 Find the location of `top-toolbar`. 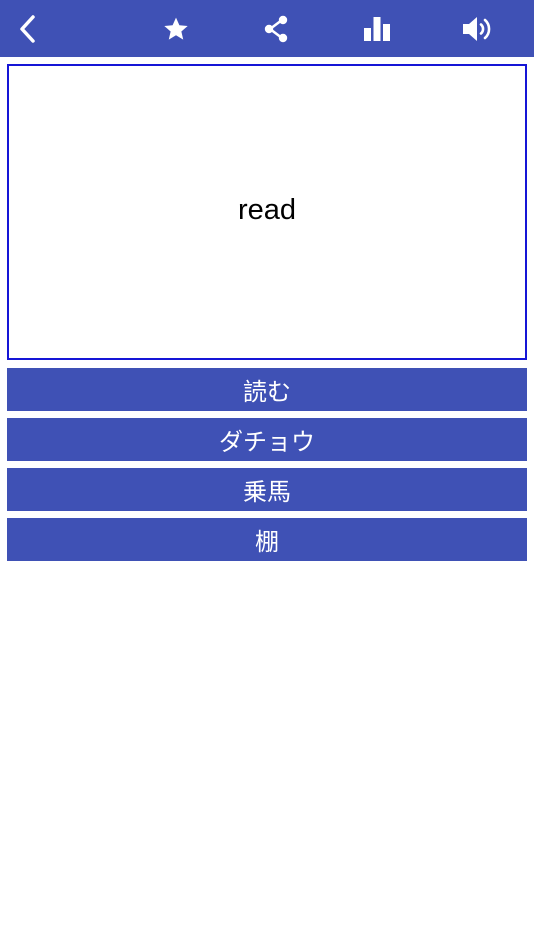

top-toolbar is located at coordinates (267, 28).